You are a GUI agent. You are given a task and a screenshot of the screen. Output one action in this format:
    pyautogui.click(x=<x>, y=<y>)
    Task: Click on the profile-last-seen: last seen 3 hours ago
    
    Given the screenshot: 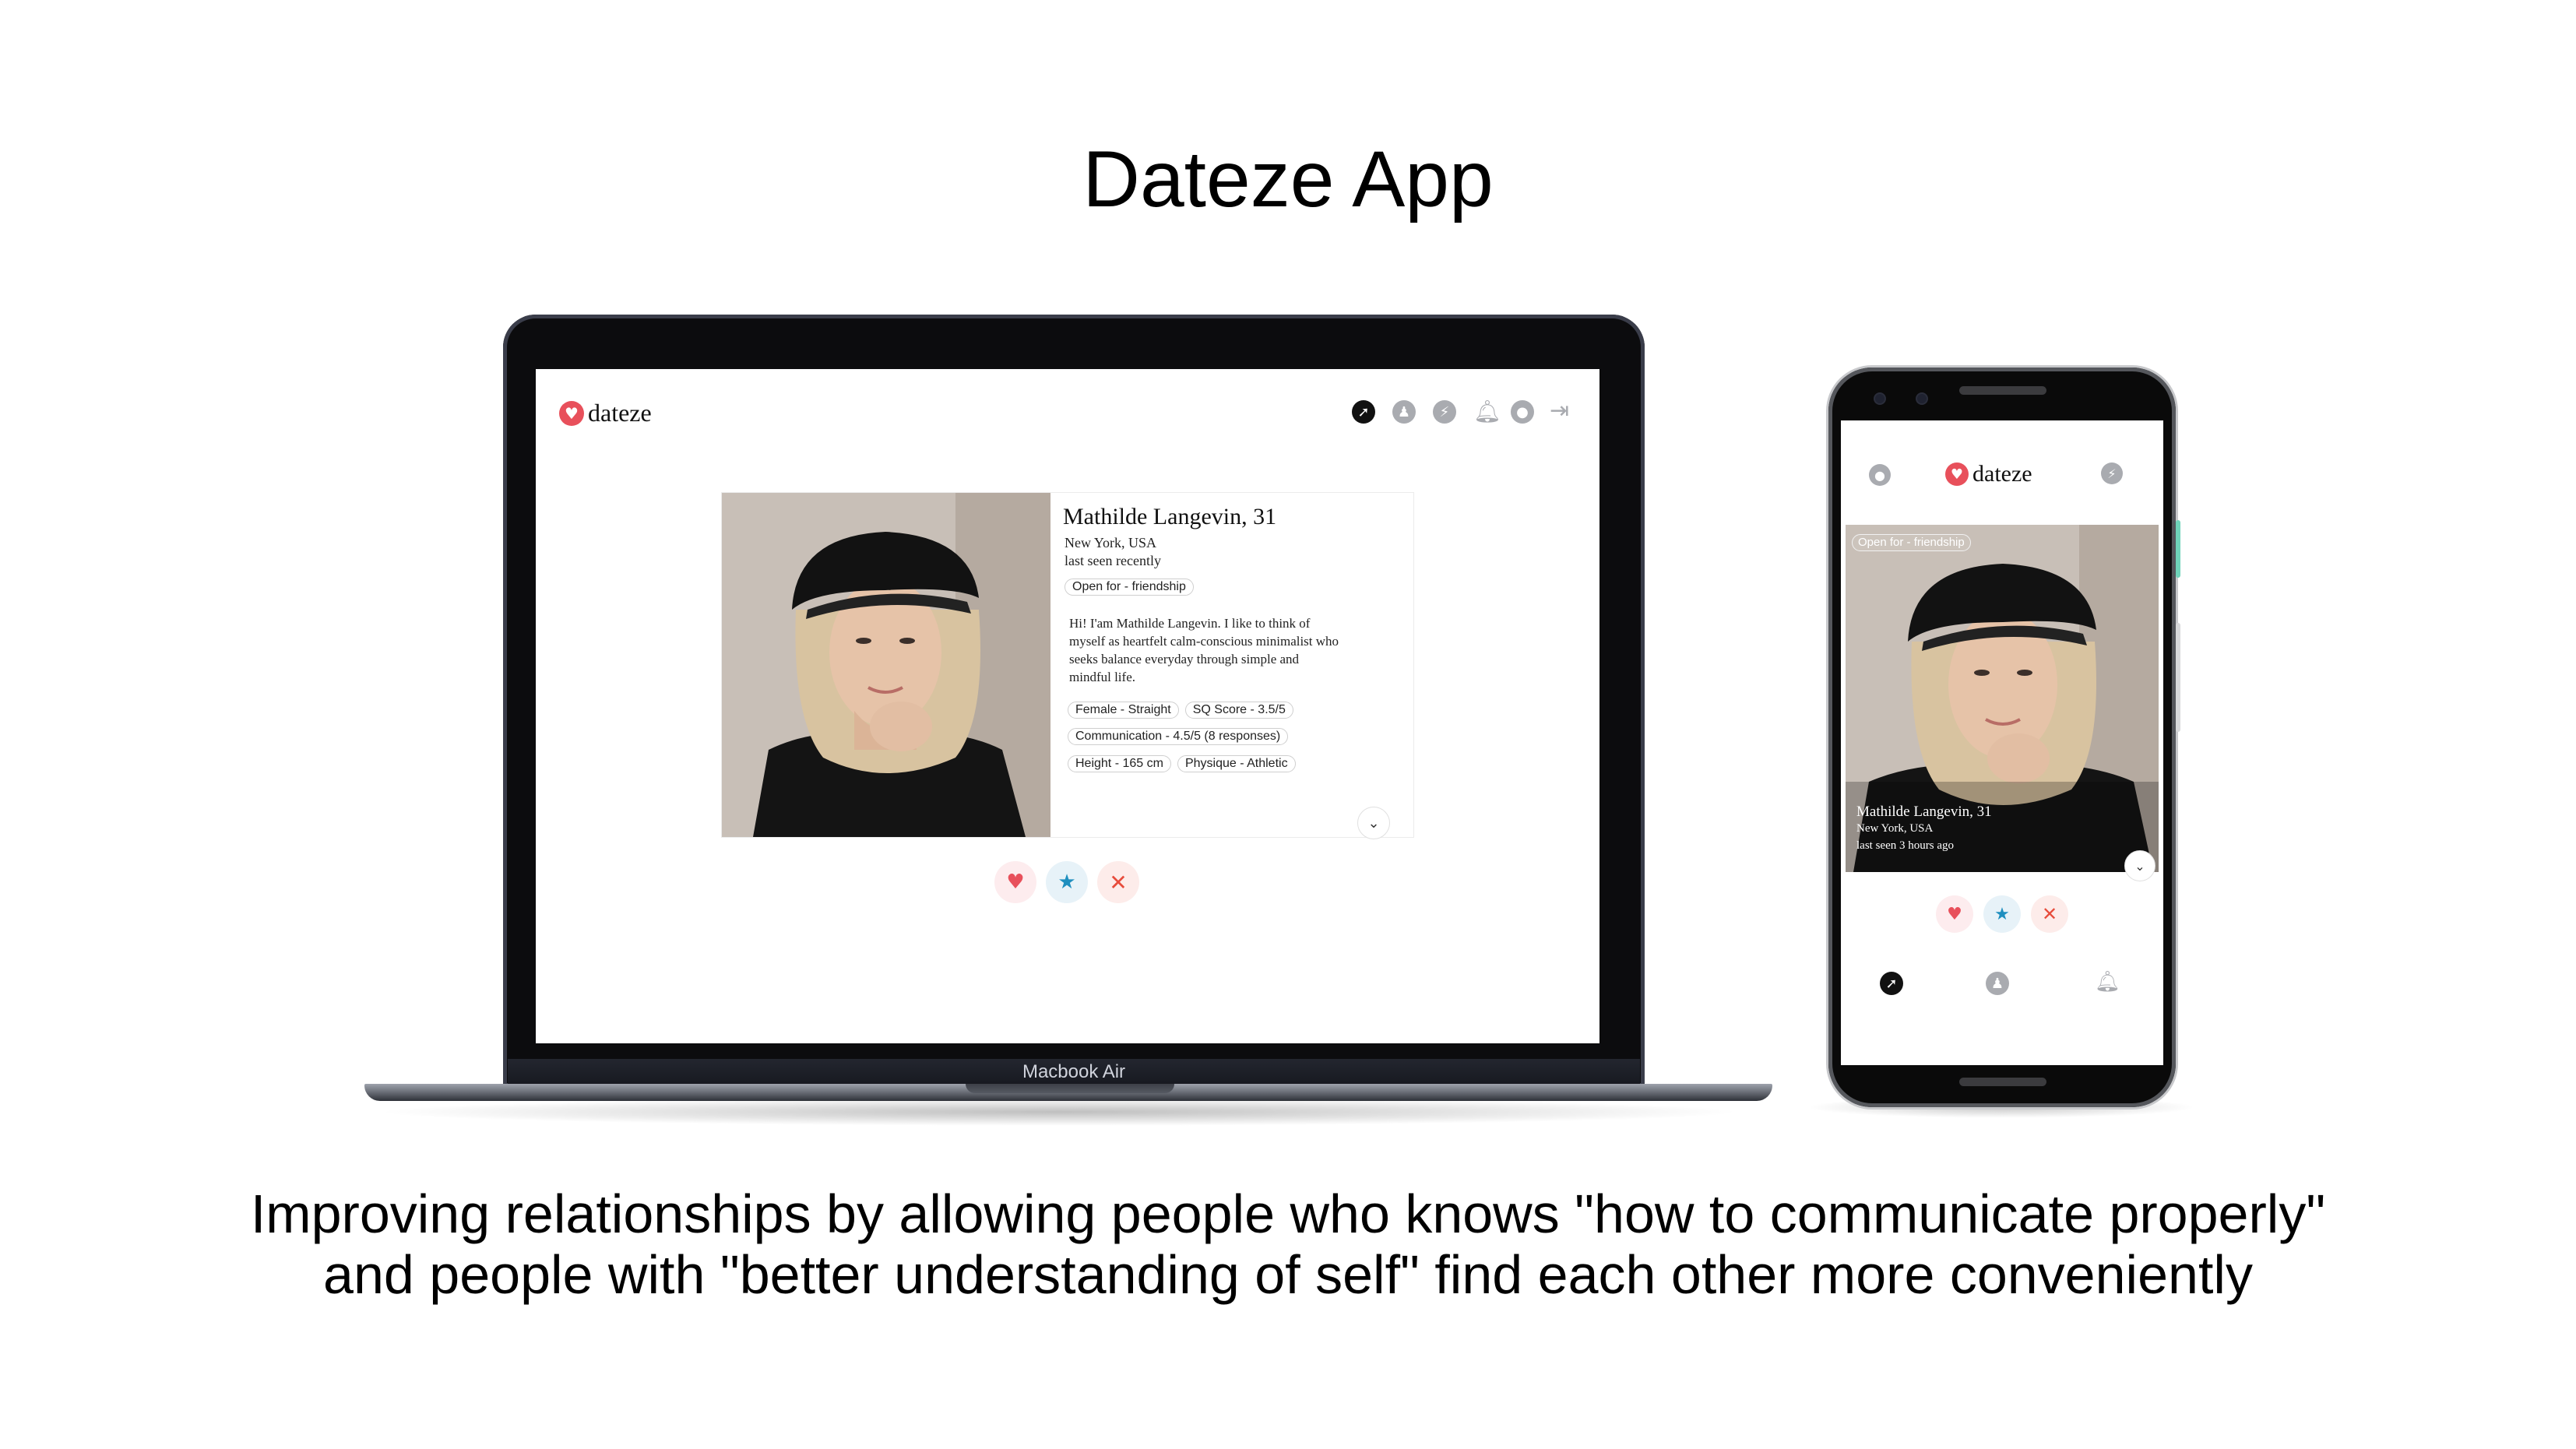 What is the action you would take?
    pyautogui.click(x=1905, y=846)
    